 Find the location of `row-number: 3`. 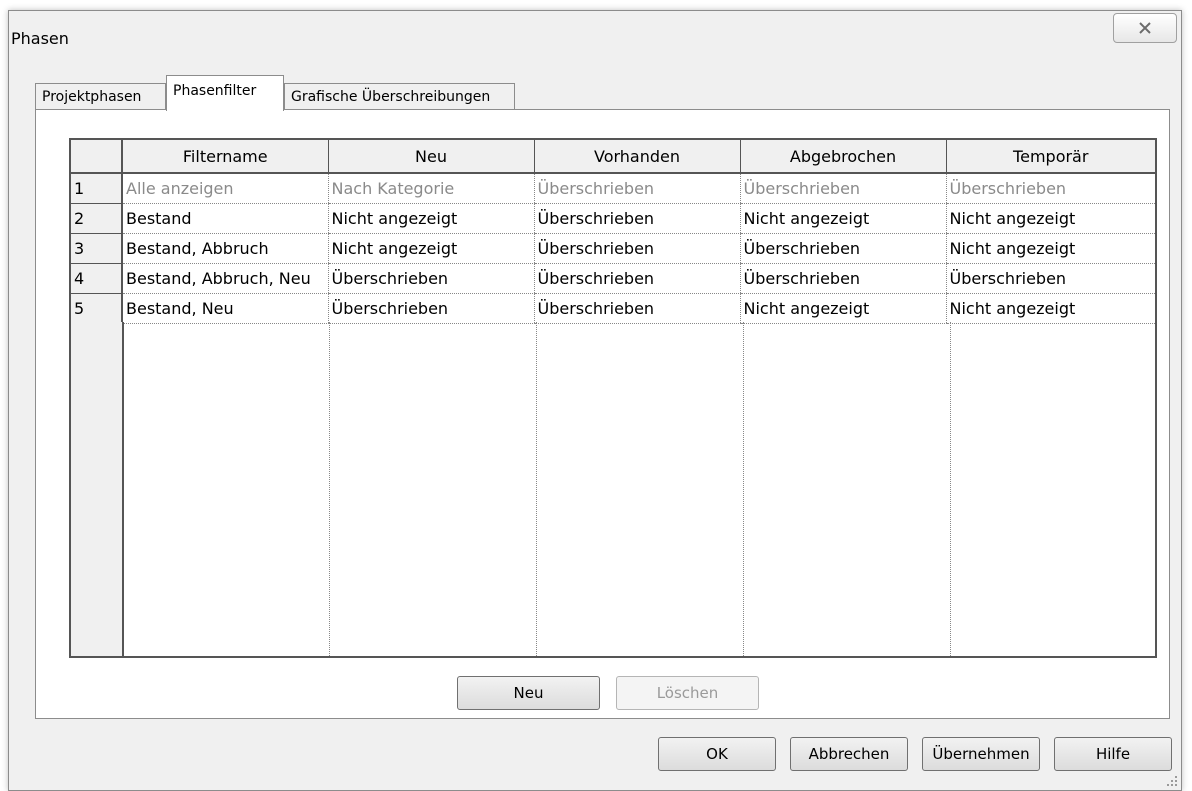

row-number: 3 is located at coordinates (97, 248).